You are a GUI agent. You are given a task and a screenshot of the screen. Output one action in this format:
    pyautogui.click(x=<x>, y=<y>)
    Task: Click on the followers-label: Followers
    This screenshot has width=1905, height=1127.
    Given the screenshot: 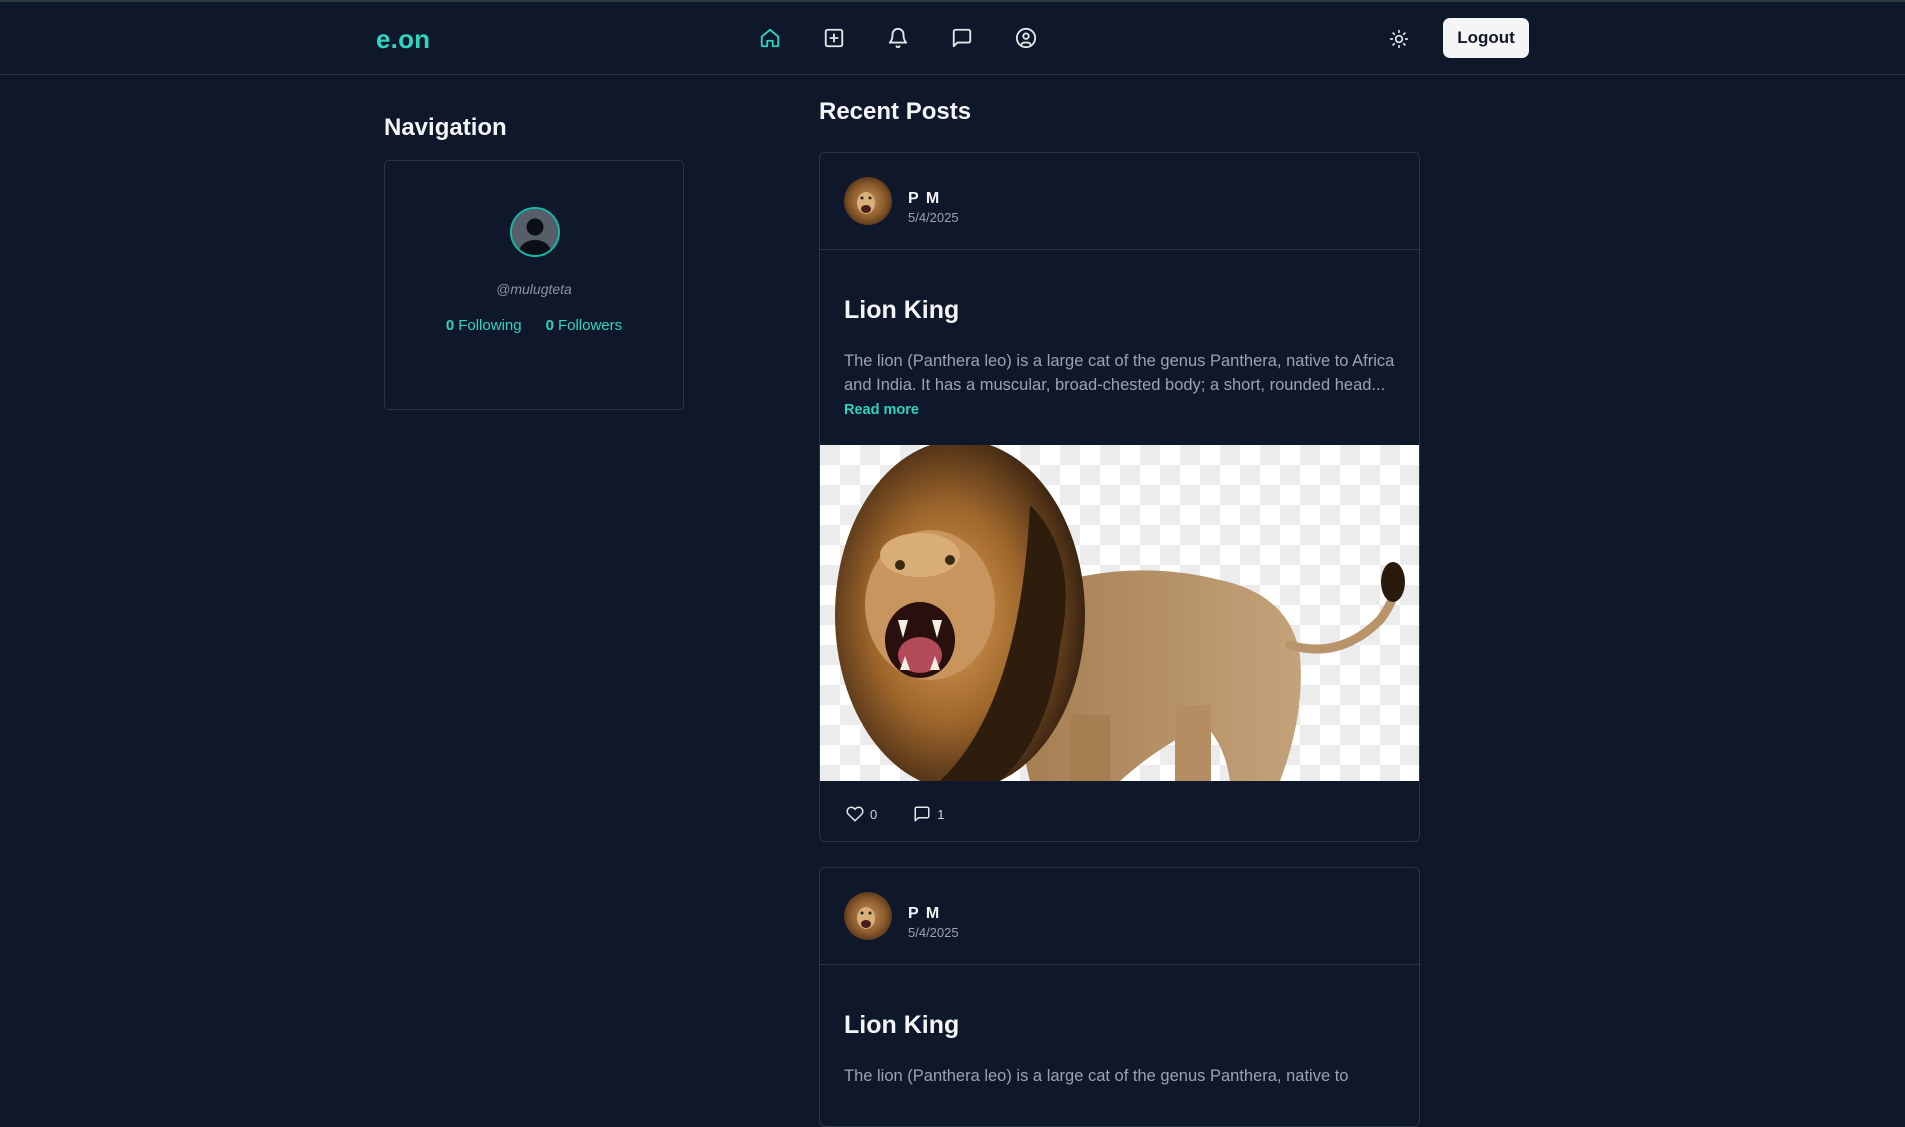 What is the action you would take?
    pyautogui.click(x=590, y=325)
    